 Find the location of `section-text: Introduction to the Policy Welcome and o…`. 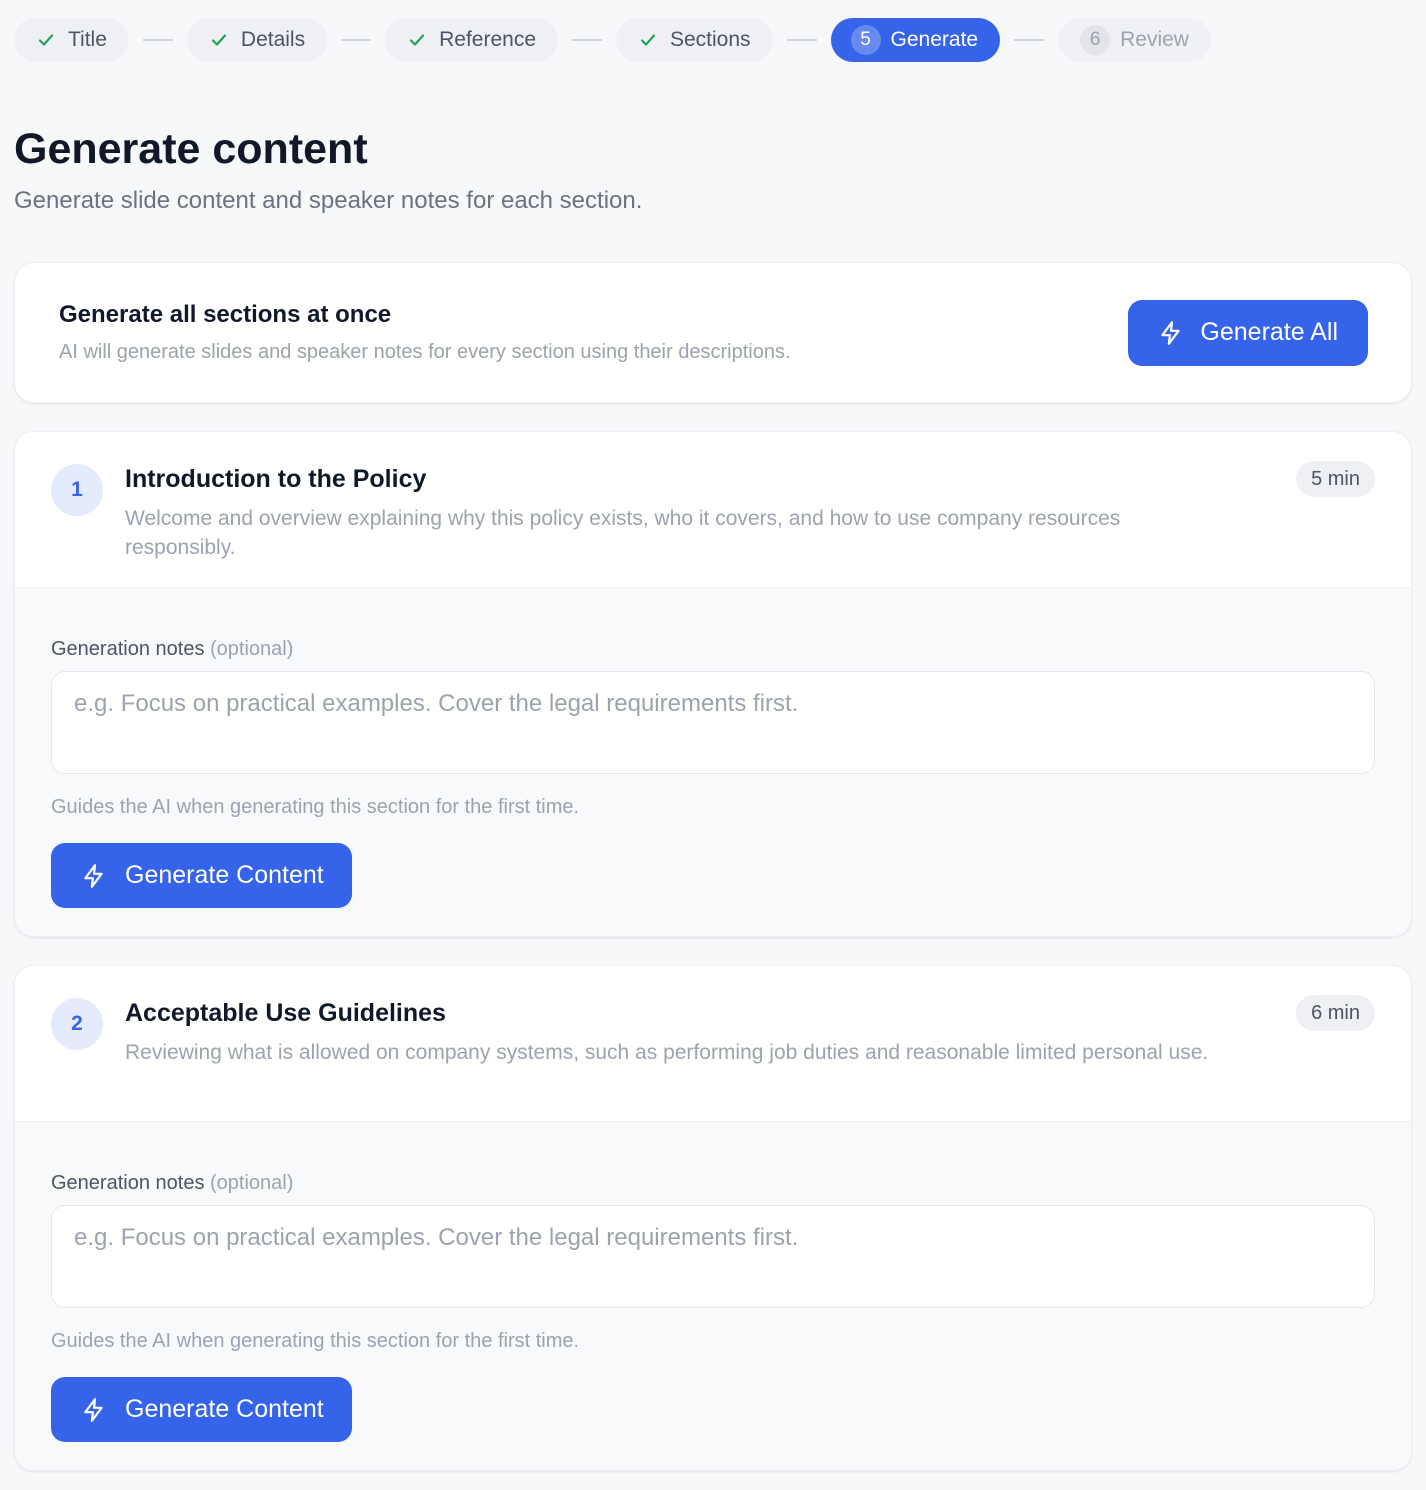

section-text: Introduction to the Policy Welcome and o… is located at coordinates (680, 524).